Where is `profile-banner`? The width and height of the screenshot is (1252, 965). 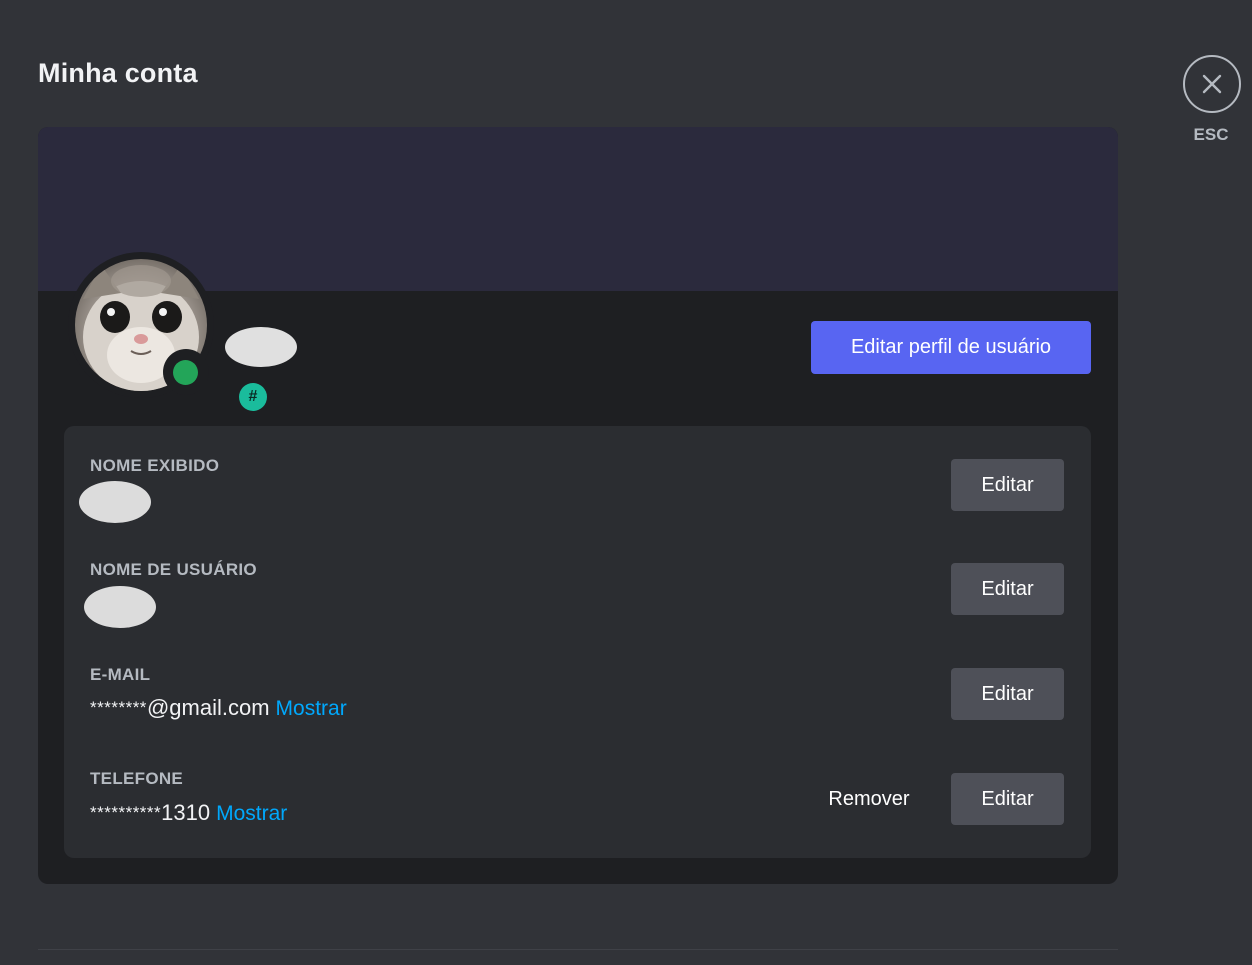 profile-banner is located at coordinates (578, 209).